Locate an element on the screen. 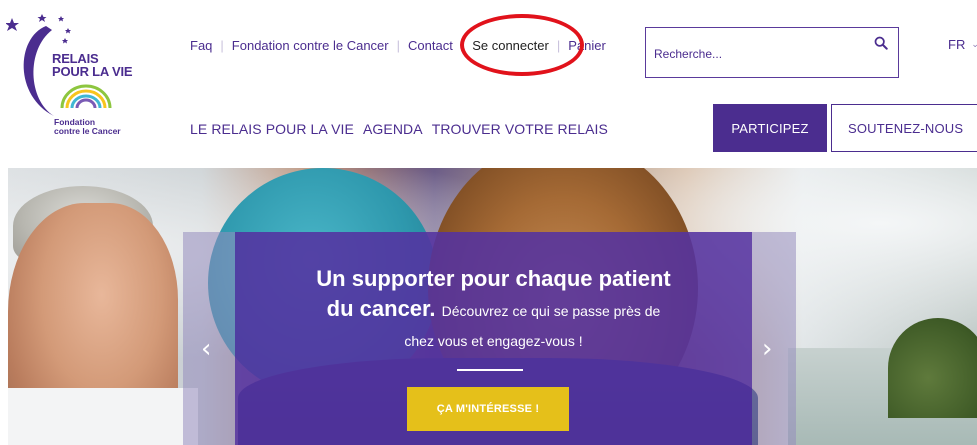 The height and width of the screenshot is (445, 977). nav-item-agenda: AGENDA is located at coordinates (393, 129).